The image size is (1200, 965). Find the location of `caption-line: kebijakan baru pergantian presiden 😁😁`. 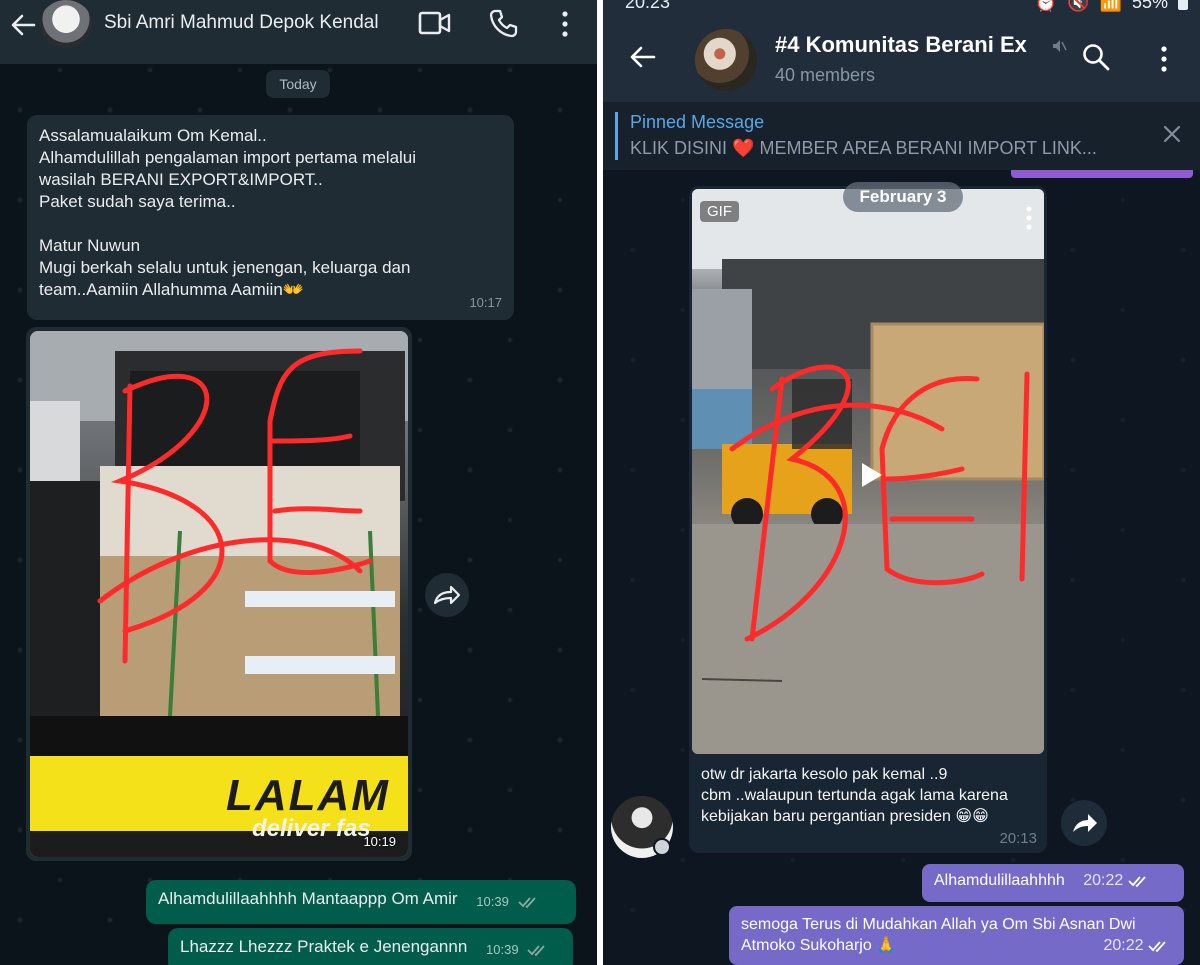

caption-line: kebijakan baru pergantian presiden 😁😁 is located at coordinates (845, 816).